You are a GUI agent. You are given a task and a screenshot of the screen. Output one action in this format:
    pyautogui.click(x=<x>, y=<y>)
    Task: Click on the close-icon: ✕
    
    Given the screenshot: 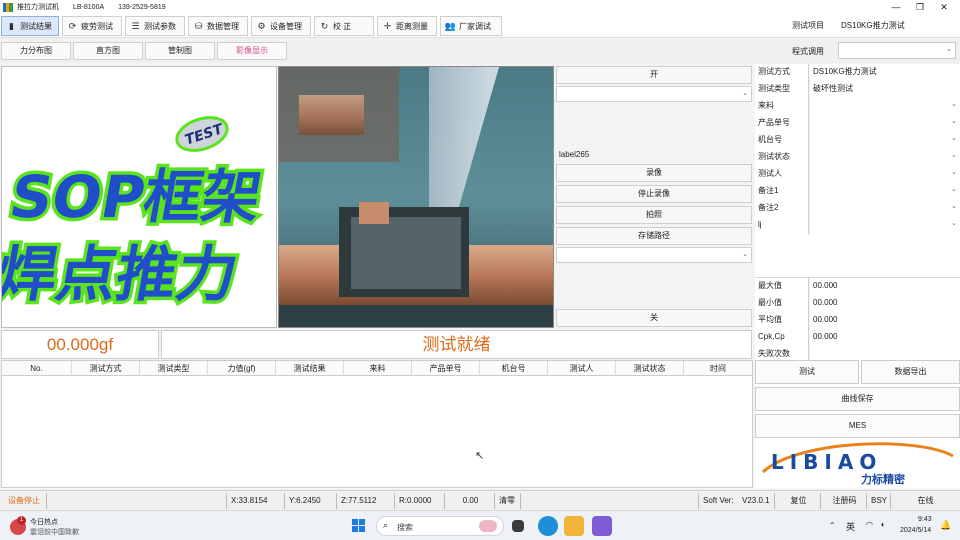 What is the action you would take?
    pyautogui.click(x=944, y=7)
    